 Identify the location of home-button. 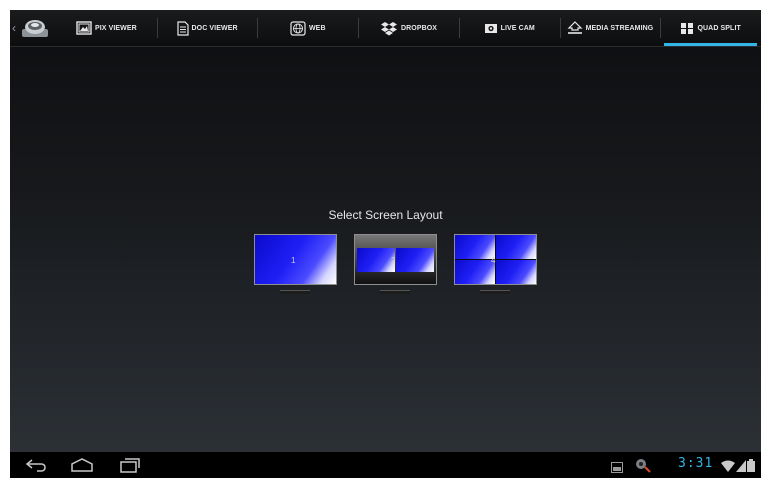
(82, 465).